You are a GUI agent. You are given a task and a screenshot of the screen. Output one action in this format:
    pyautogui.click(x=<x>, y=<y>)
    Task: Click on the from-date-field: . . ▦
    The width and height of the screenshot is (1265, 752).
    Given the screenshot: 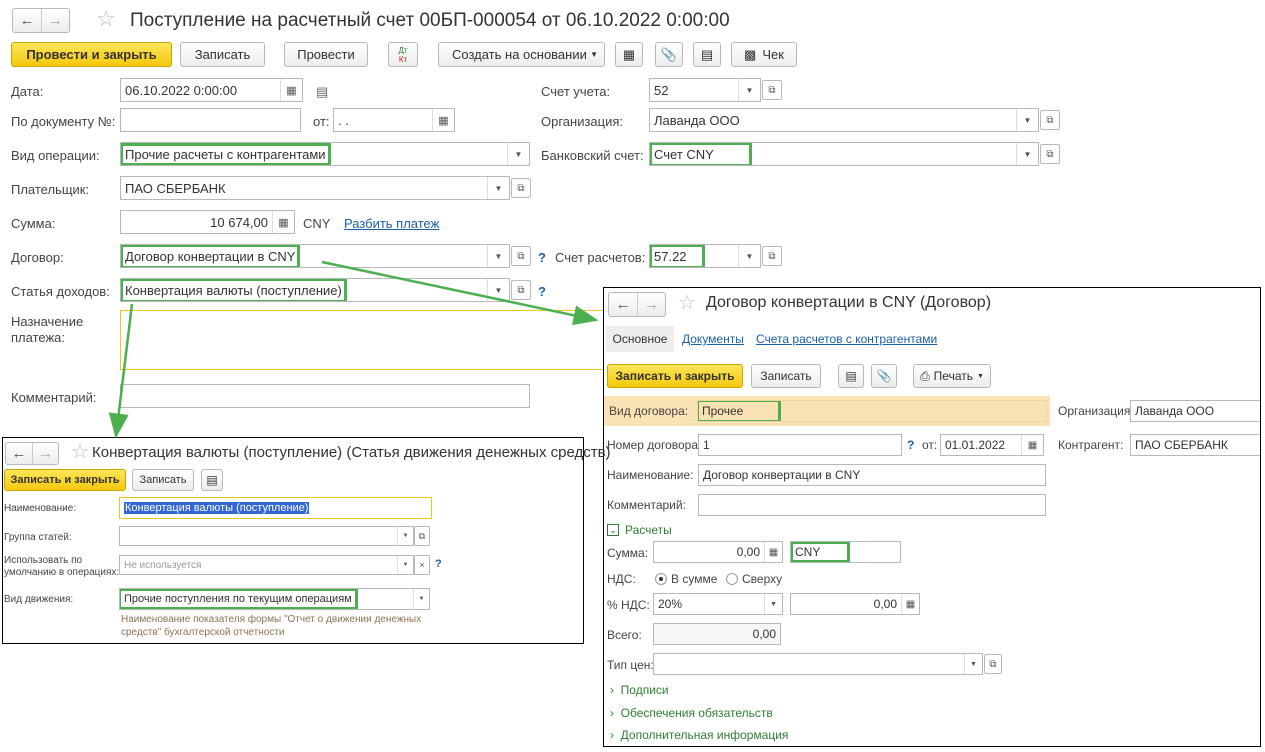 What is the action you would take?
    pyautogui.click(x=394, y=120)
    